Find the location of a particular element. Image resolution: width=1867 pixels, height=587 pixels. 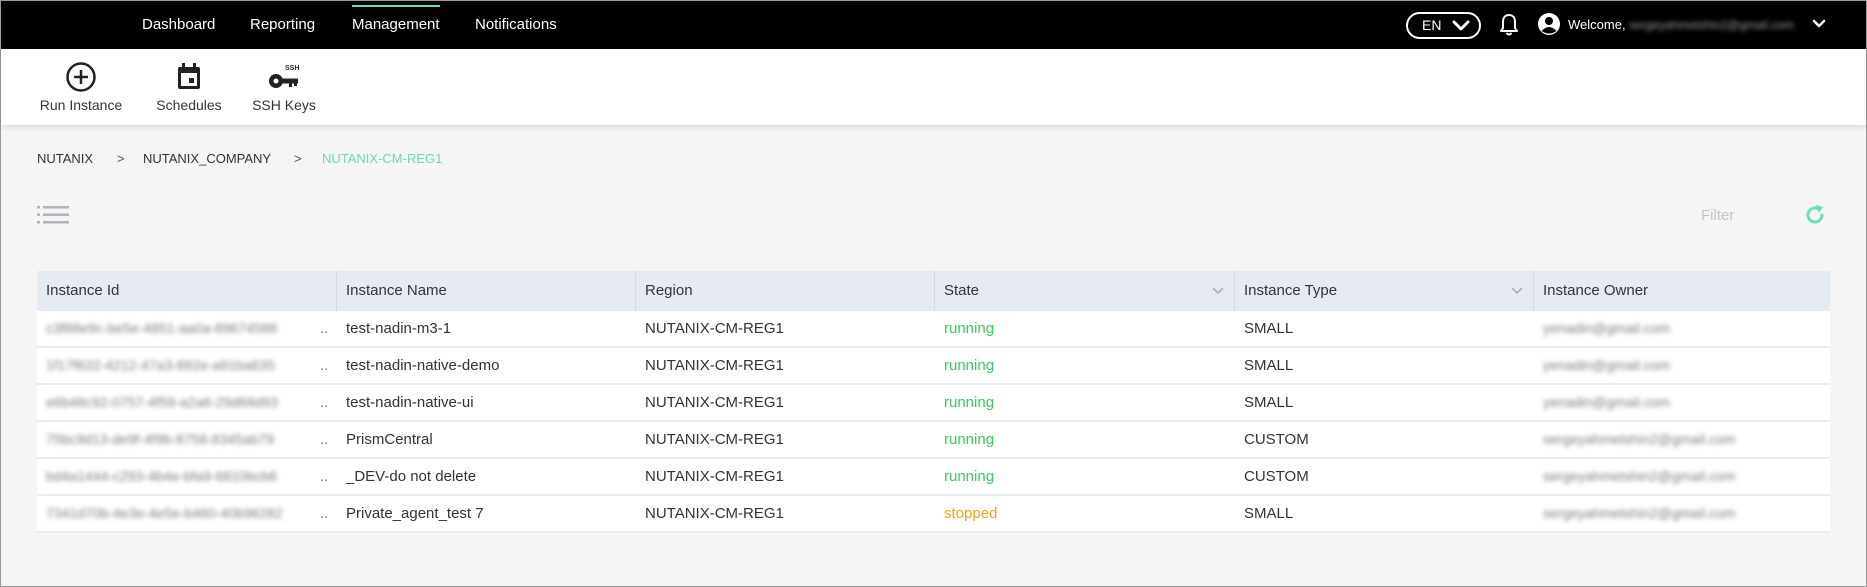

cell-instance-id: 75bc9d13-de9f-4f9b-8758-8345ab79 is located at coordinates (160, 439).